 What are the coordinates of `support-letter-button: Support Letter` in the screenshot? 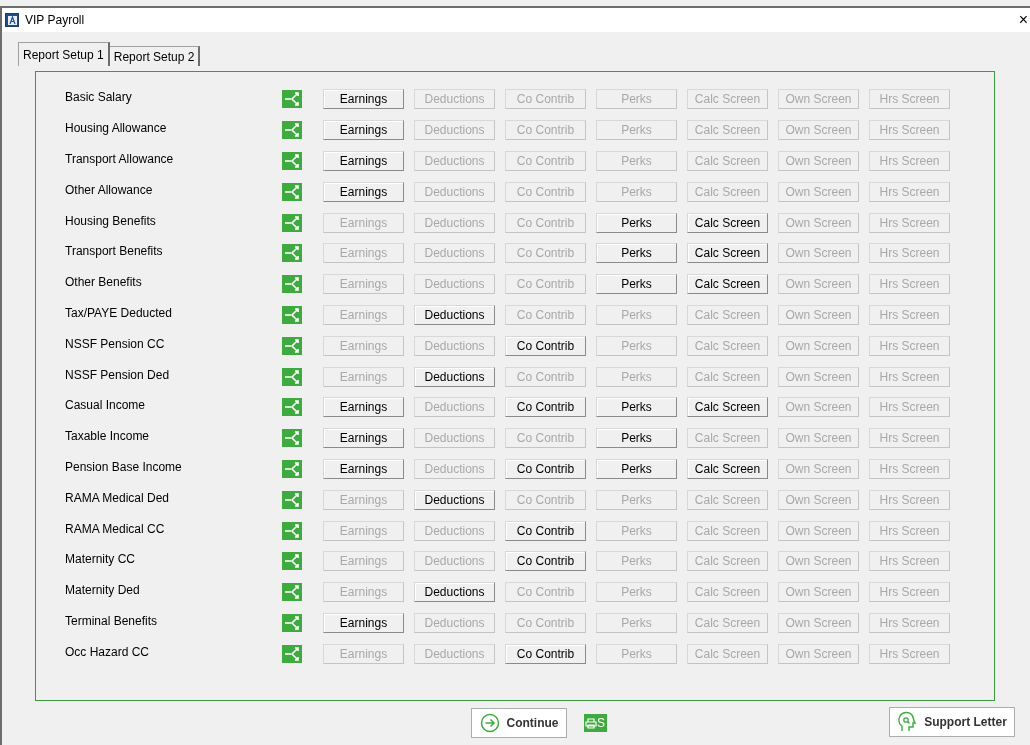 It's located at (952, 721).